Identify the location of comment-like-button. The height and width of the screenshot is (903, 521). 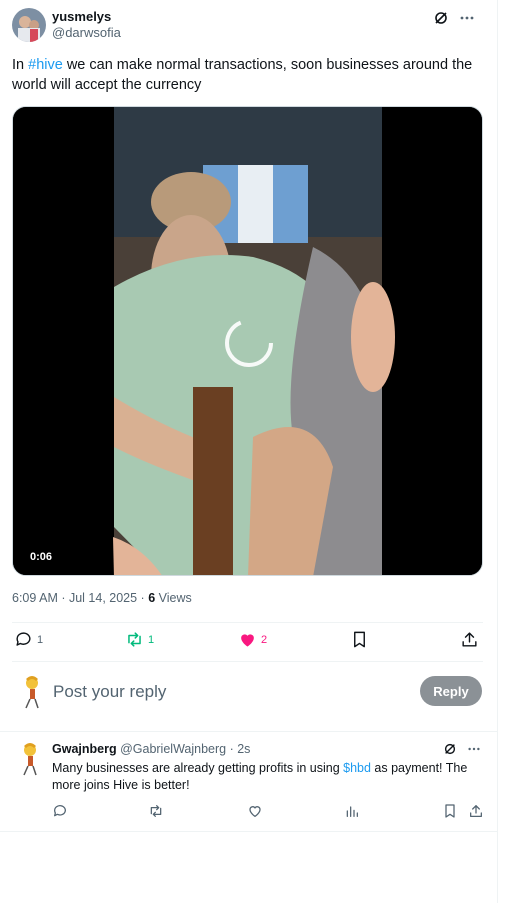
(255, 813).